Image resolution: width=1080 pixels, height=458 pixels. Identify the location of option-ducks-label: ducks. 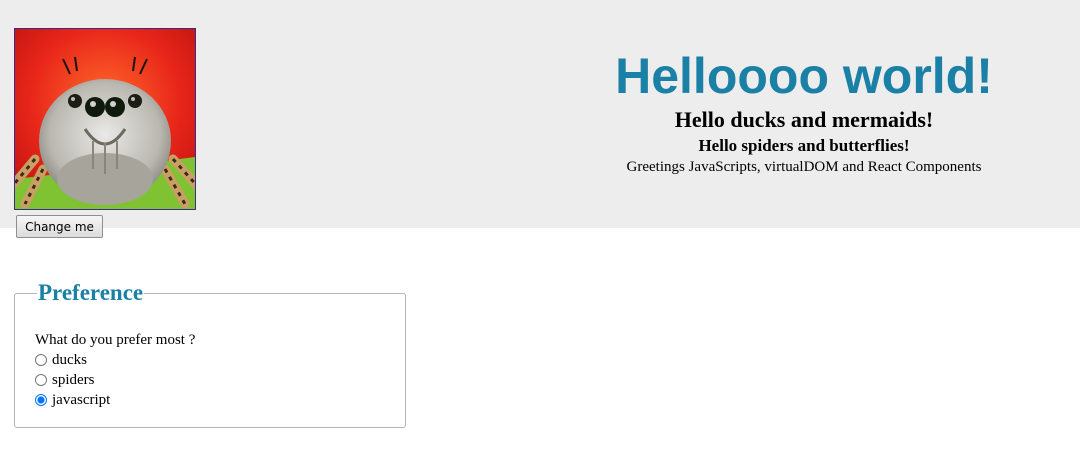
(69, 359).